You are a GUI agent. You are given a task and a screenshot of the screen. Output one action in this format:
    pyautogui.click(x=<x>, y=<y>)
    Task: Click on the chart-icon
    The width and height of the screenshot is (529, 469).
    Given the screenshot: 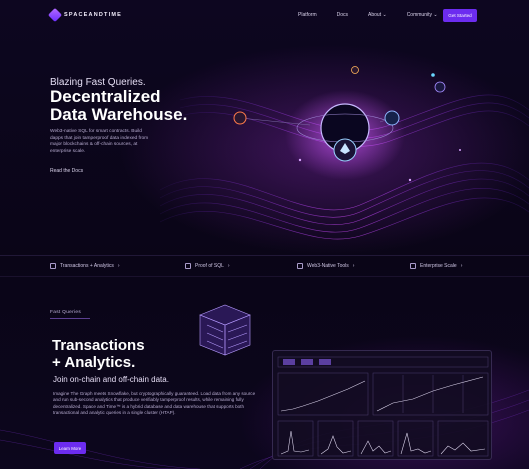 What is the action you would take?
    pyautogui.click(x=53, y=266)
    